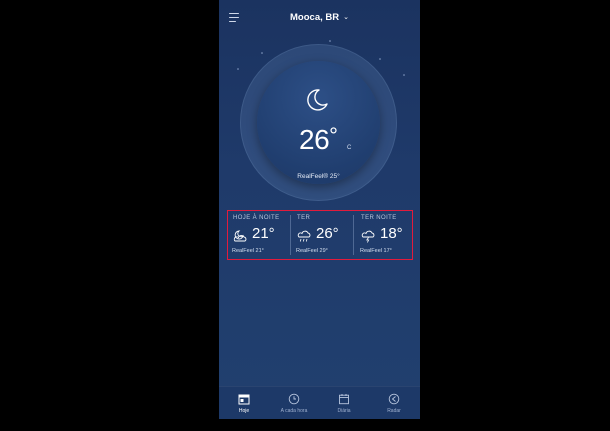 The width and height of the screenshot is (610, 431). I want to click on current-conditions-dial: 26° C RealFeel® 25°, so click(318, 122).